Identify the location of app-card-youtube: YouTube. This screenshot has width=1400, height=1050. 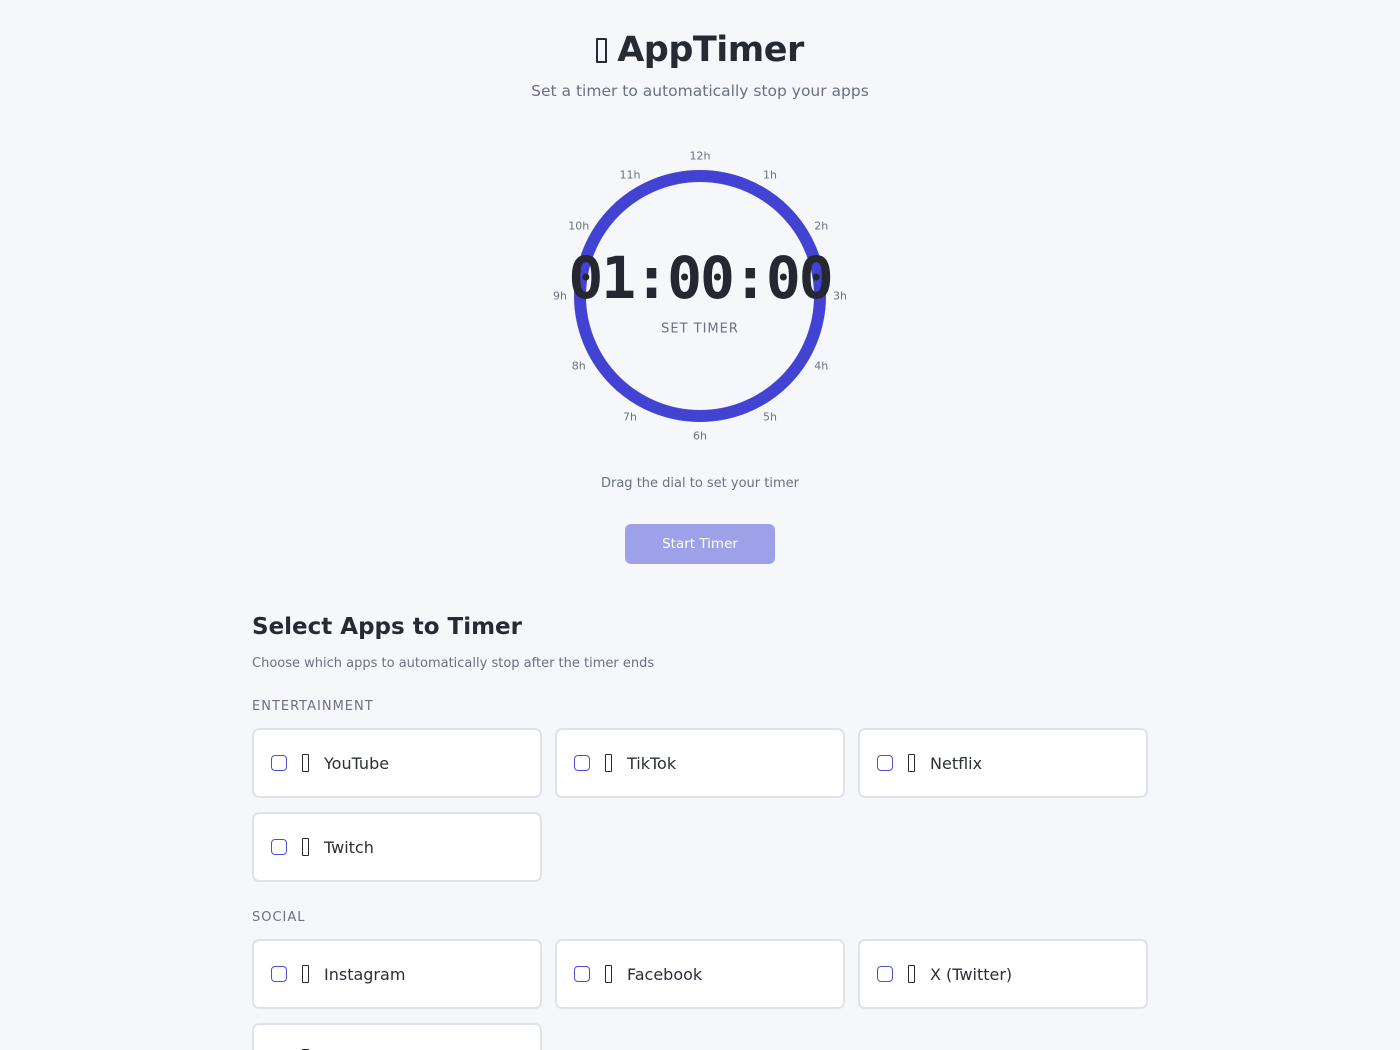
(397, 763).